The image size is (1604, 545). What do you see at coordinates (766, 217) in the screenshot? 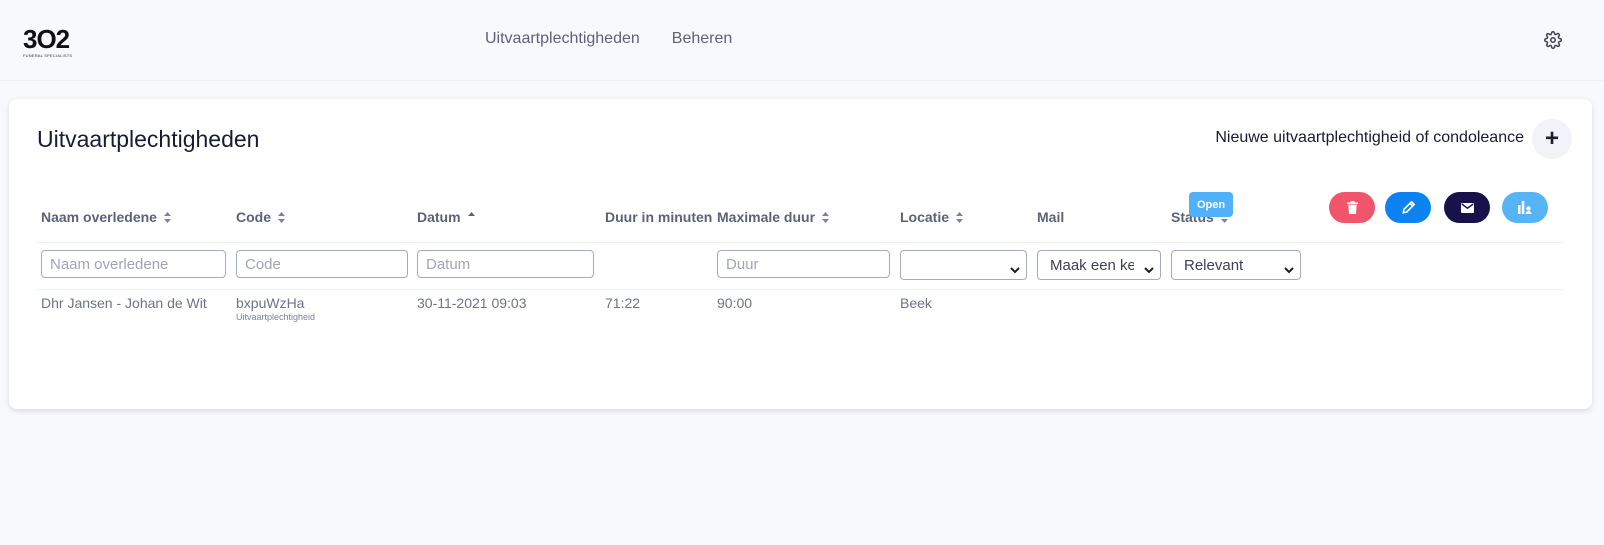
I see `column-label: Maximale duur` at bounding box center [766, 217].